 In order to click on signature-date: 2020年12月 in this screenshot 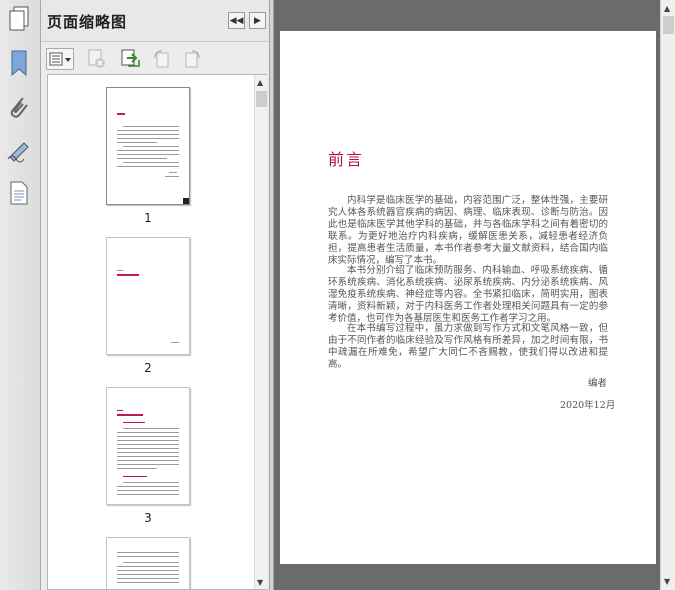, I will do `click(588, 405)`.